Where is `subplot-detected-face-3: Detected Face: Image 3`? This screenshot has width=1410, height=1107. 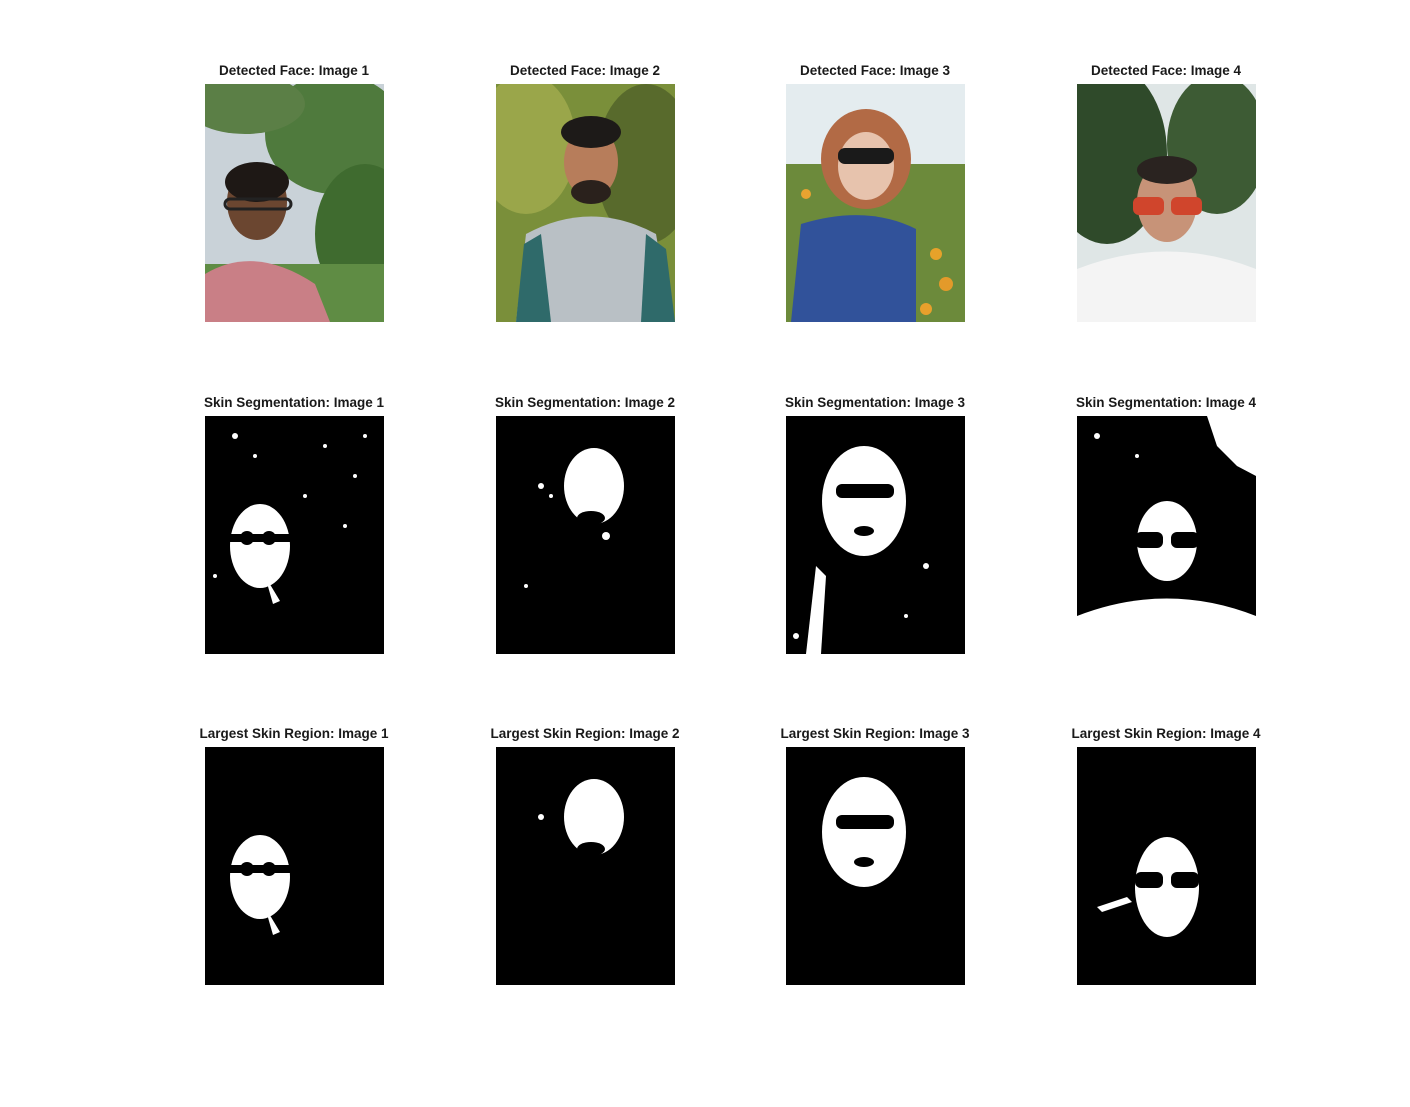 subplot-detected-face-3: Detected Face: Image 3 is located at coordinates (875, 200).